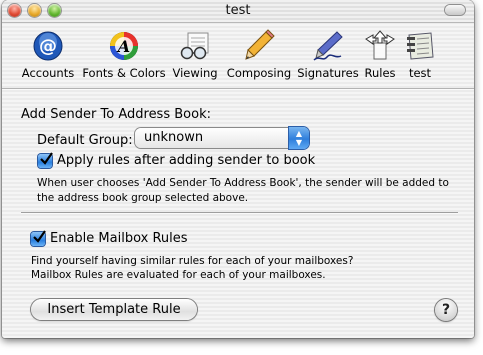  What do you see at coordinates (194, 46) in the screenshot?
I see `glasses-letter-icon` at bounding box center [194, 46].